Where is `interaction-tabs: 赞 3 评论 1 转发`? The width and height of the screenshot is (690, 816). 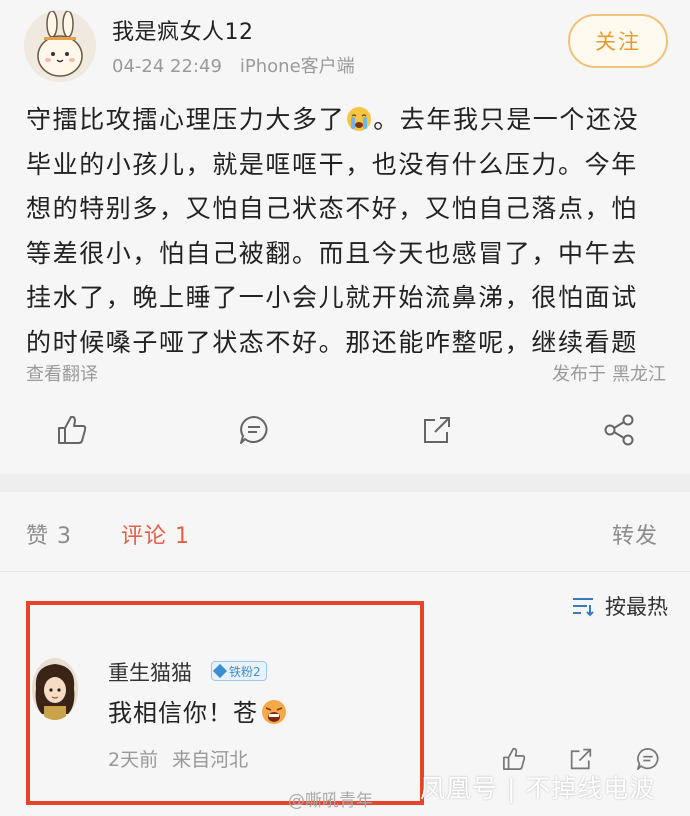
interaction-tabs: 赞 3 评论 1 转发 is located at coordinates (345, 532).